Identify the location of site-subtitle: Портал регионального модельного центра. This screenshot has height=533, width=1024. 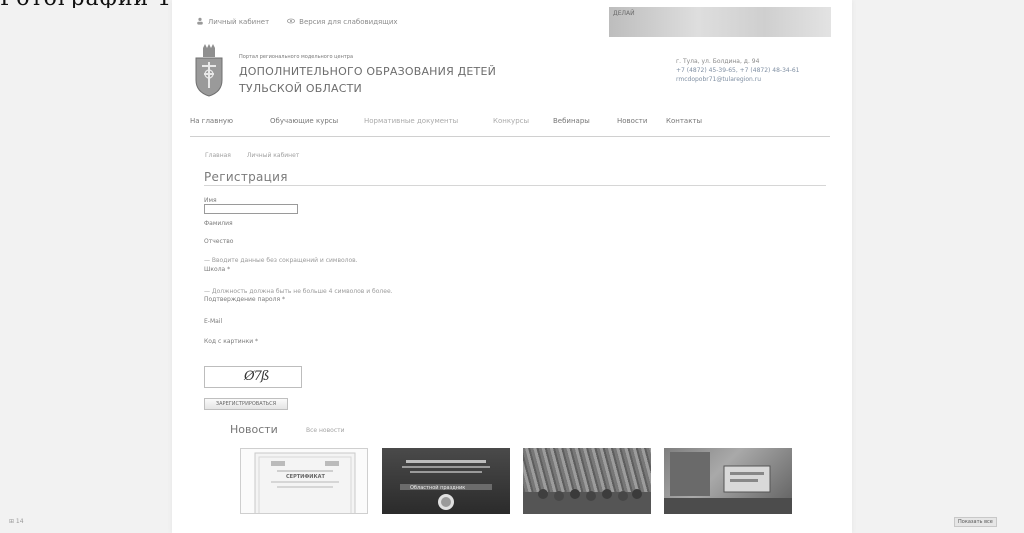
(296, 57).